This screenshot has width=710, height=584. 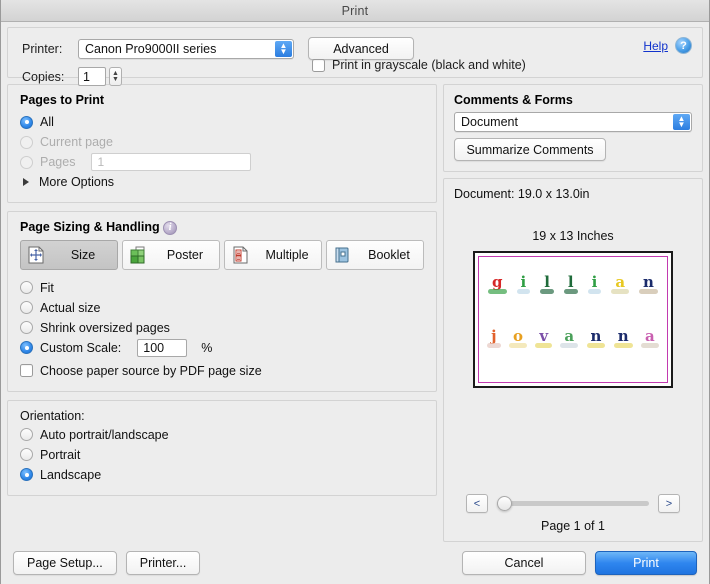 I want to click on sizing-mode-booklet-label: Booklet, so click(x=389, y=254).